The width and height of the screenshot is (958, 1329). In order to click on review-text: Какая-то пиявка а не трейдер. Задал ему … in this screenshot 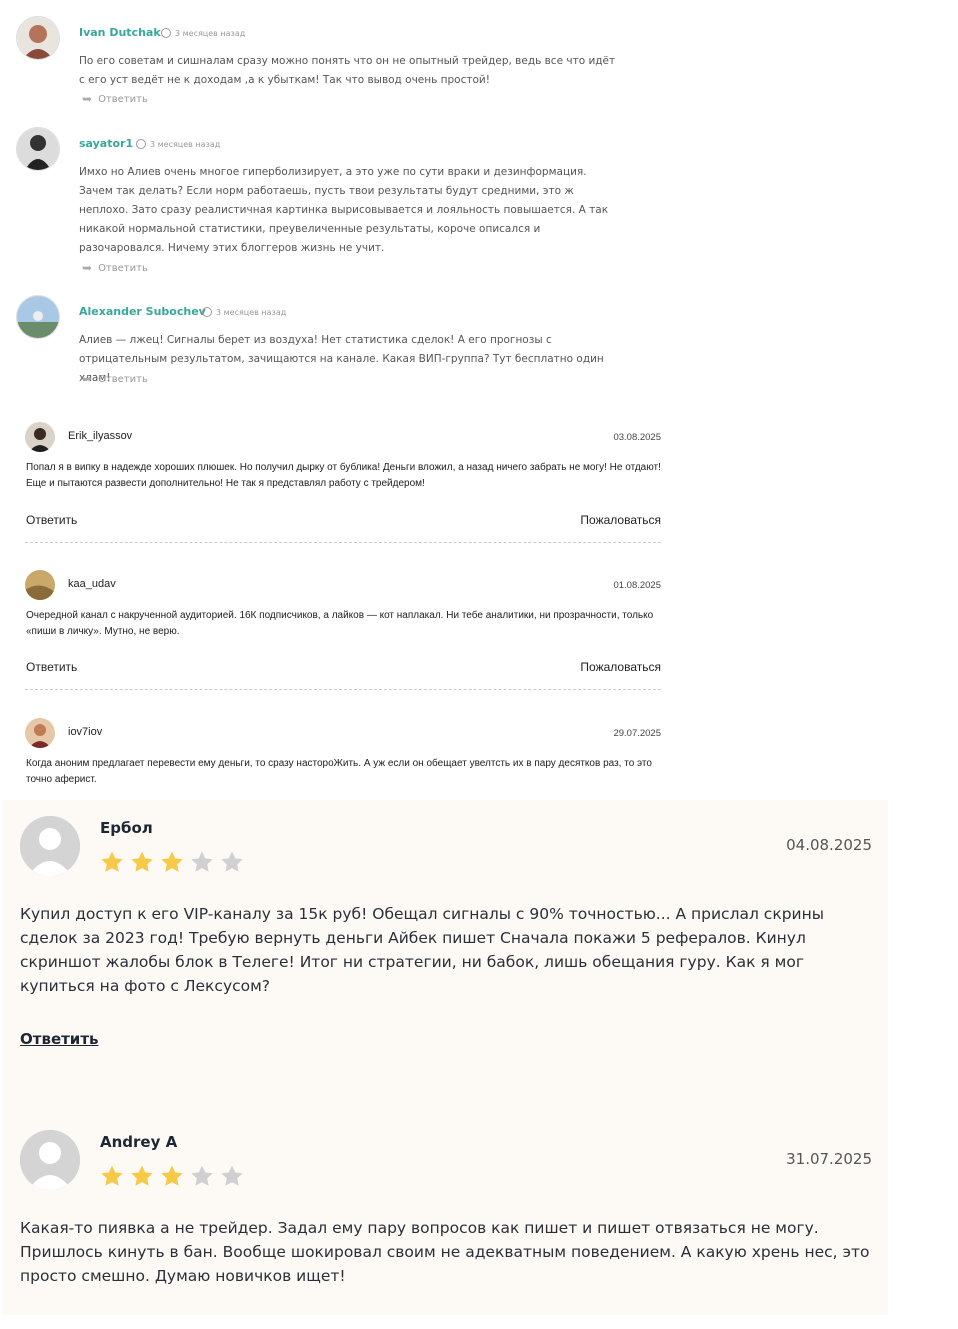, I will do `click(445, 1252)`.